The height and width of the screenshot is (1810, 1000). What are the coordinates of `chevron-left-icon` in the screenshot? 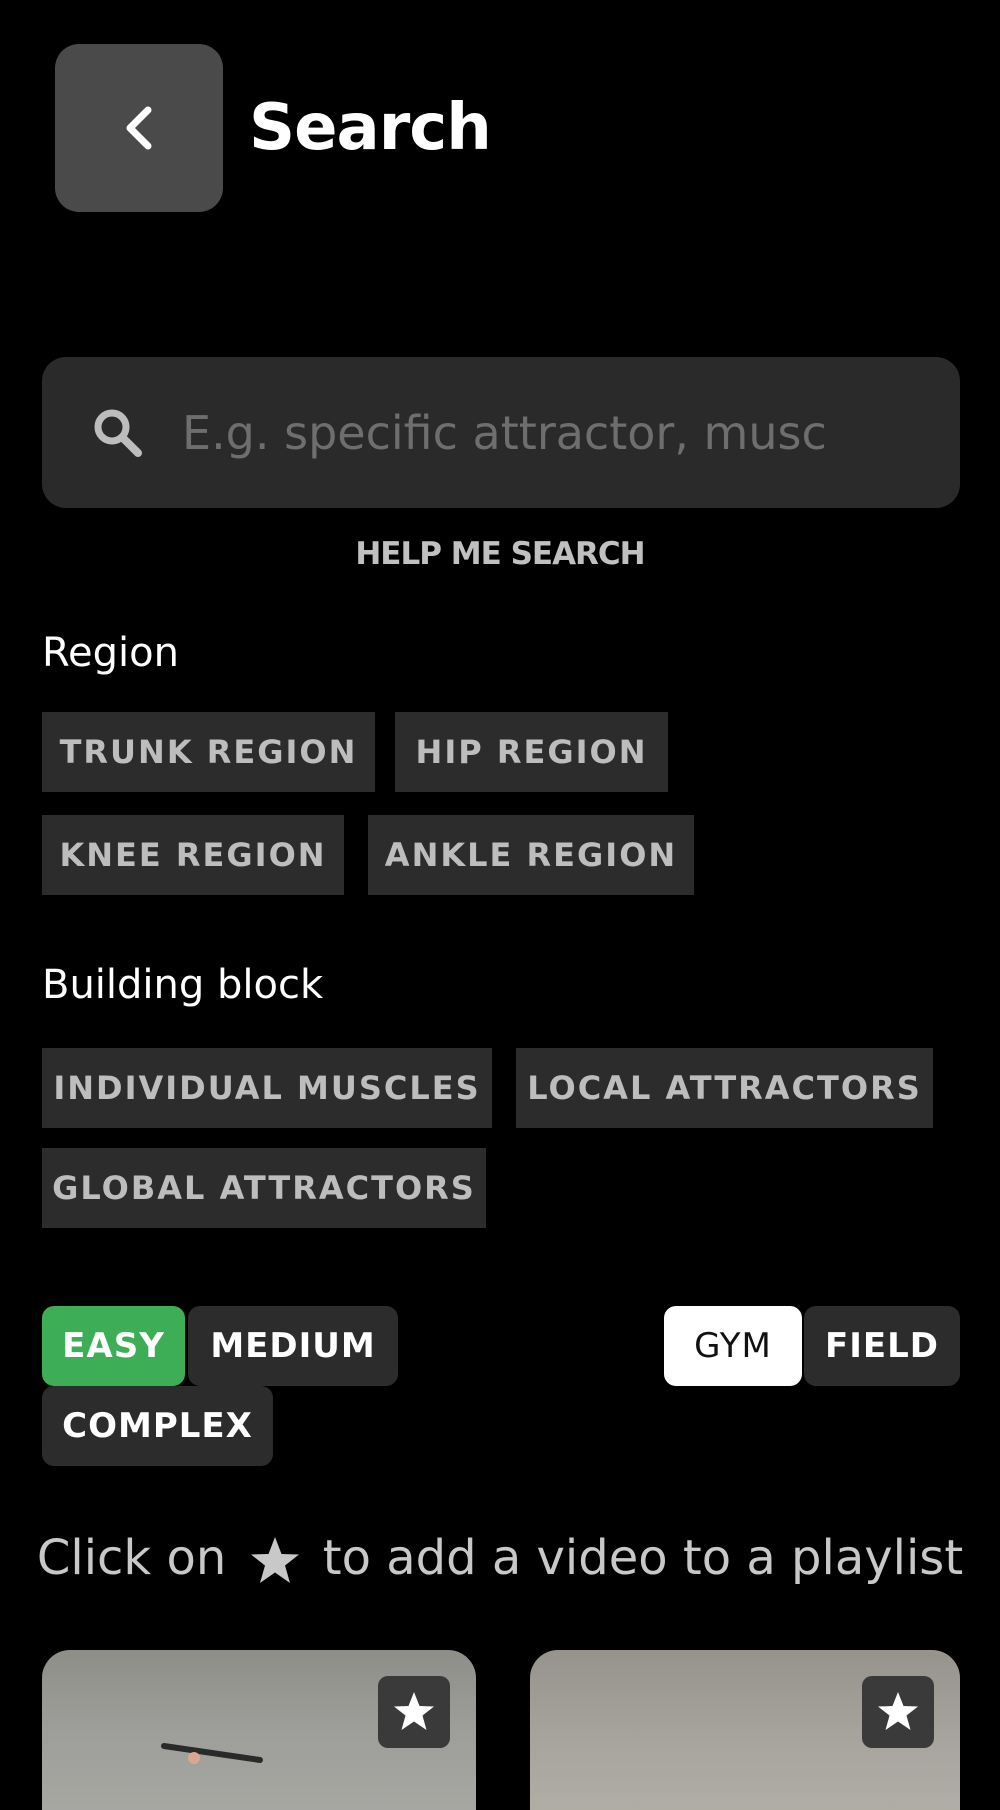 It's located at (139, 128).